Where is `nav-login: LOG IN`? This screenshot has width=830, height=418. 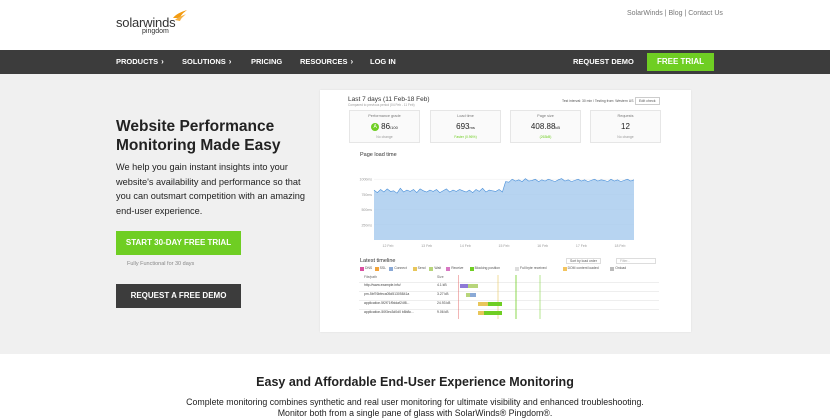 nav-login: LOG IN is located at coordinates (383, 62).